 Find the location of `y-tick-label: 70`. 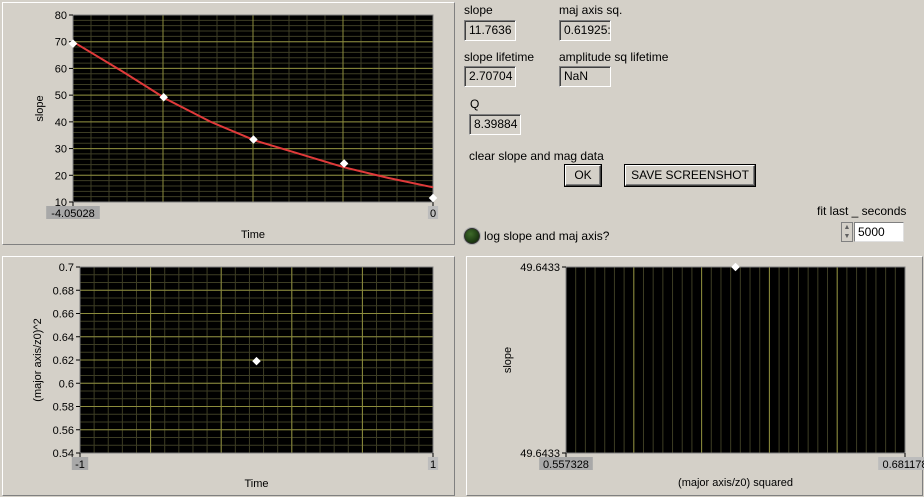

y-tick-label: 70 is located at coordinates (61, 43).